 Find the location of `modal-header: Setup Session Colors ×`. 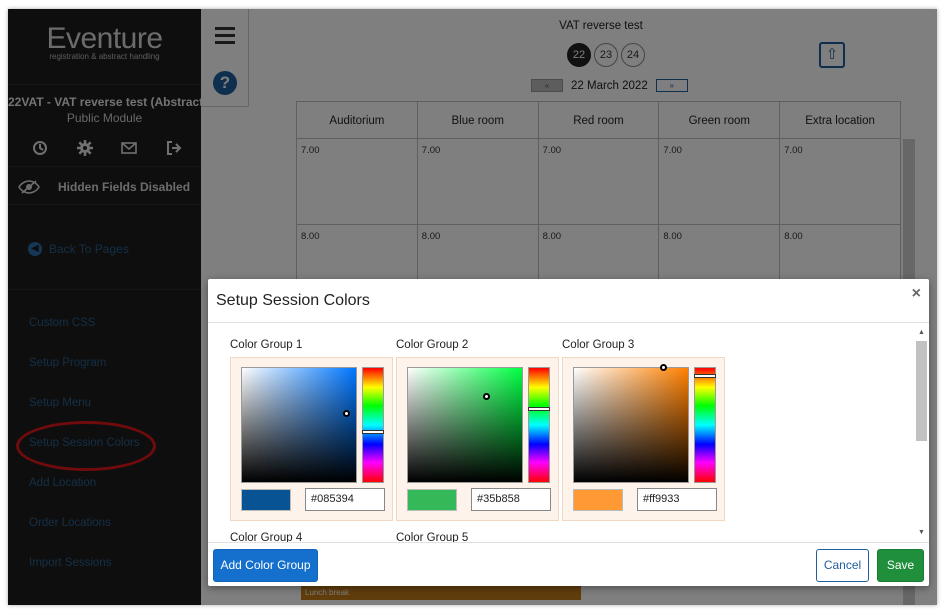

modal-header: Setup Session Colors × is located at coordinates (568, 301).